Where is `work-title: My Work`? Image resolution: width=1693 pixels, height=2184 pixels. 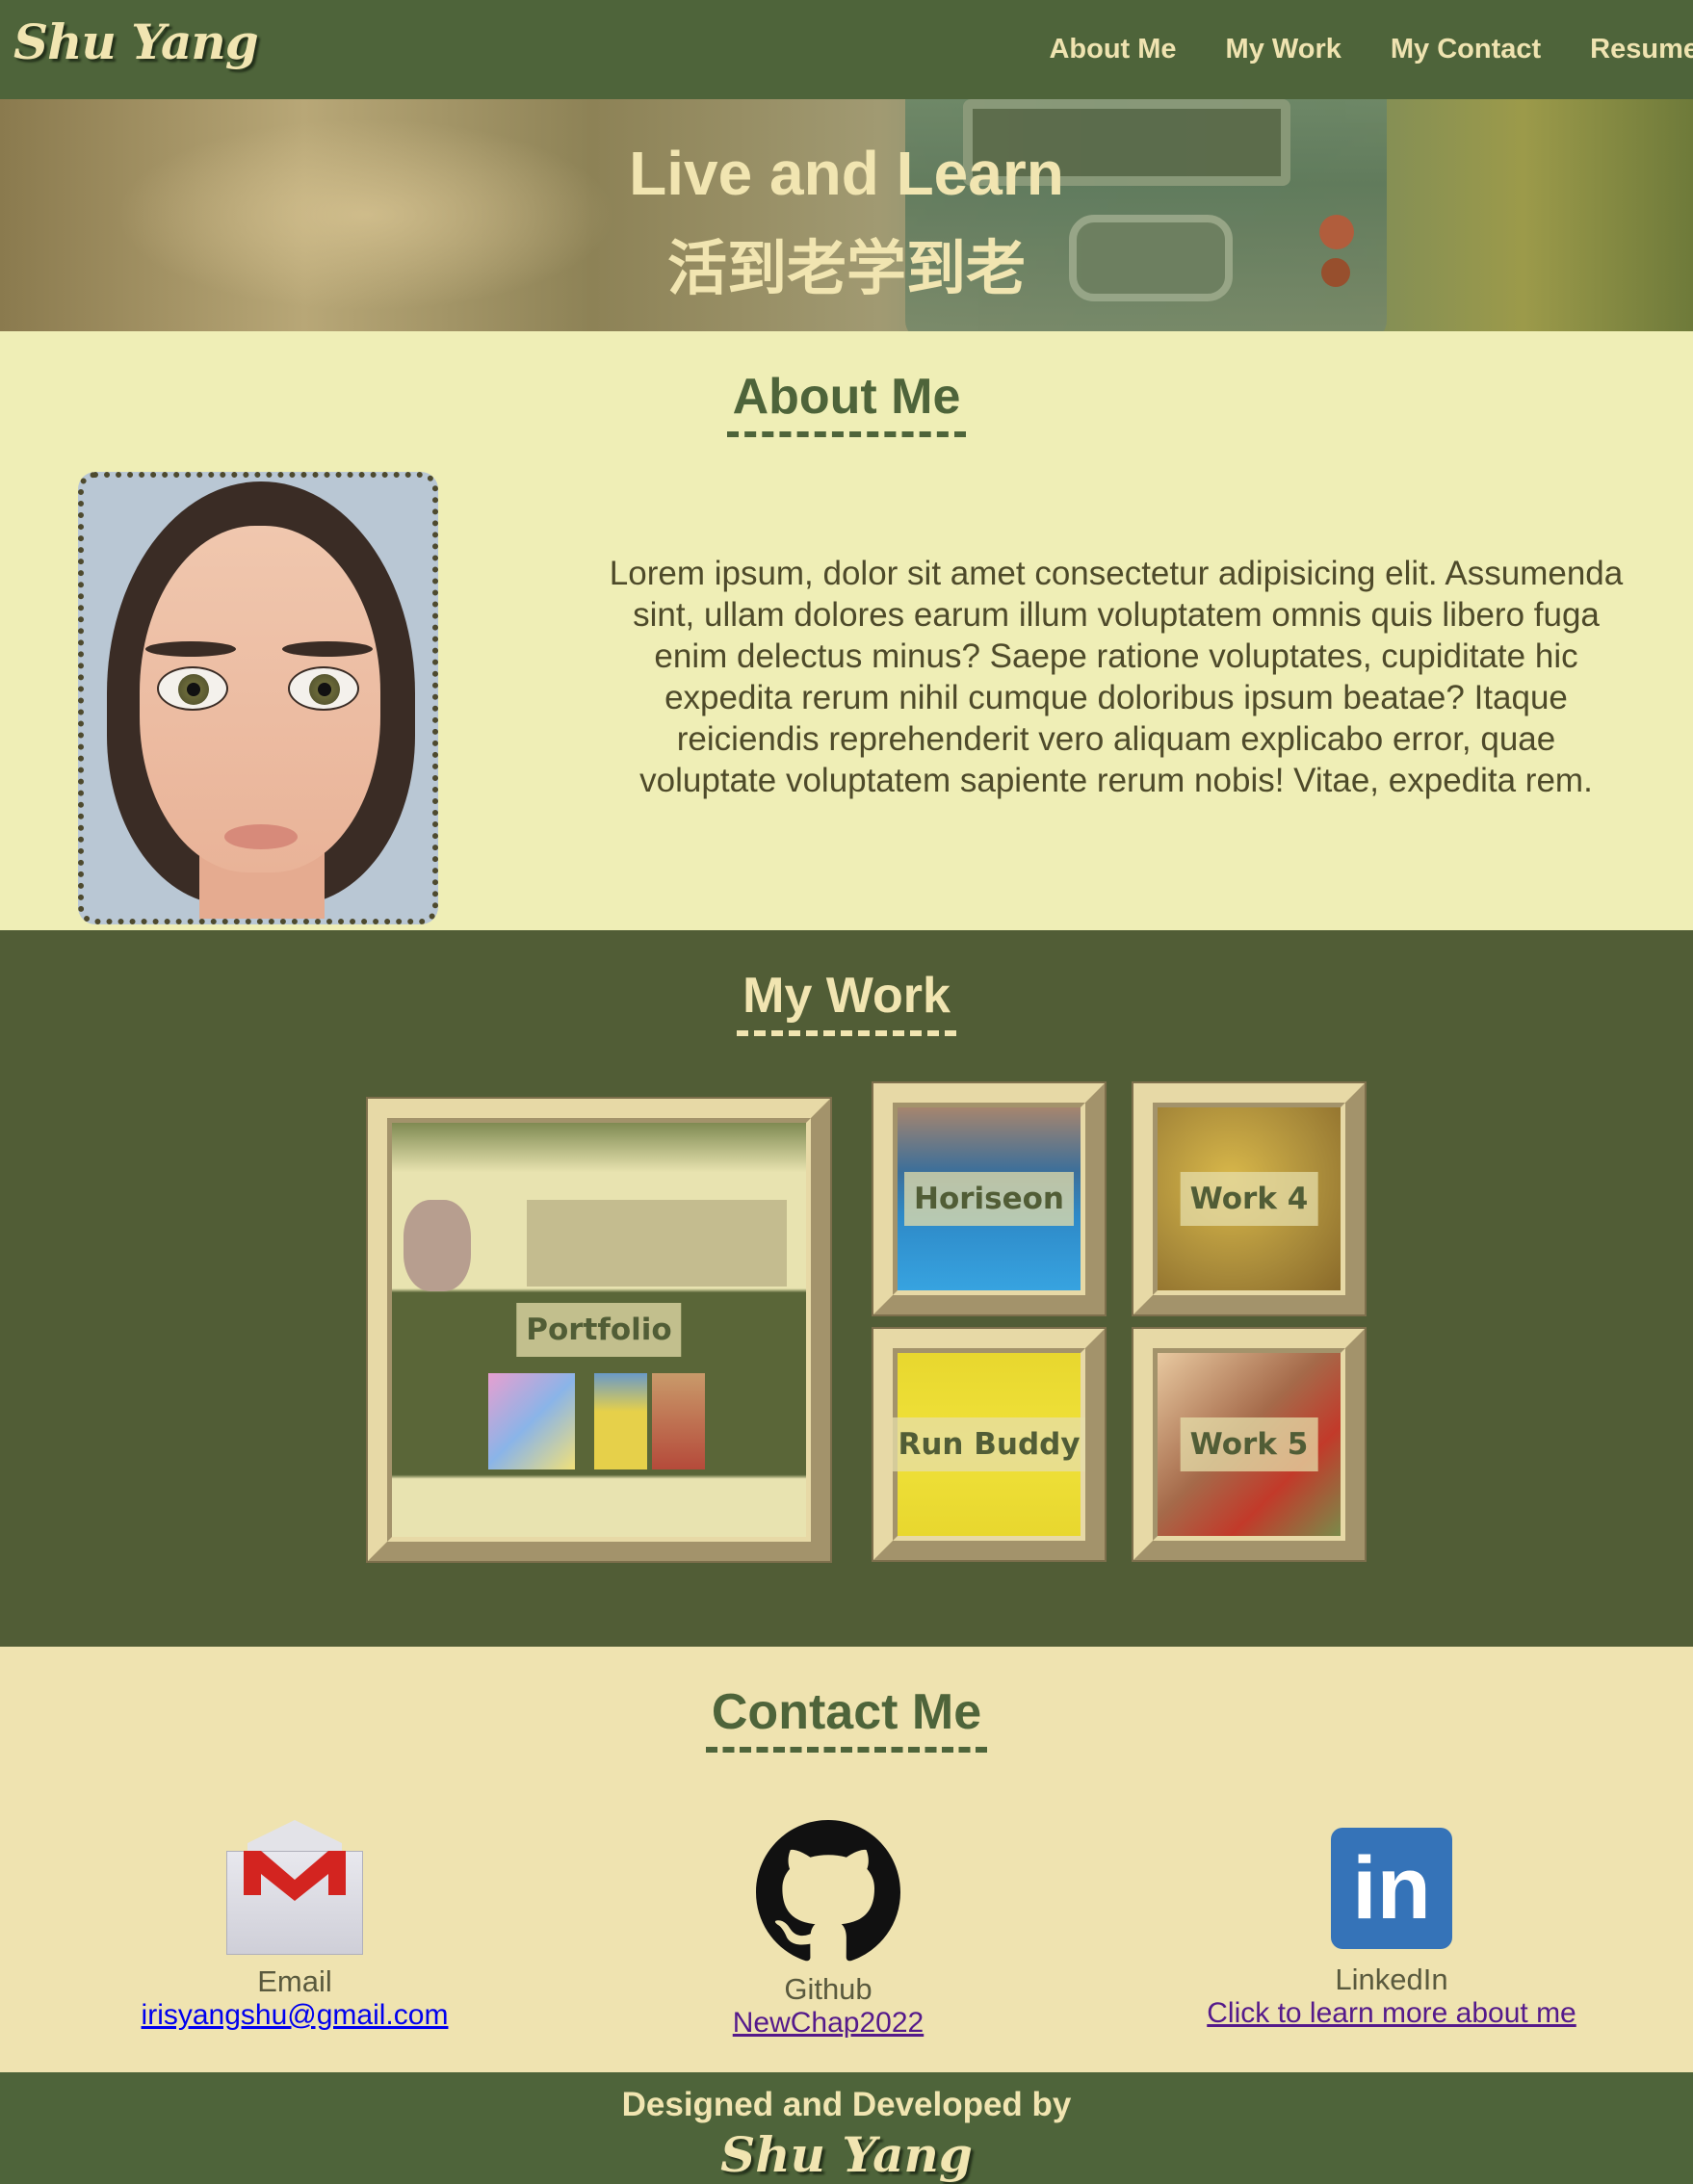 work-title: My Work is located at coordinates (847, 1002).